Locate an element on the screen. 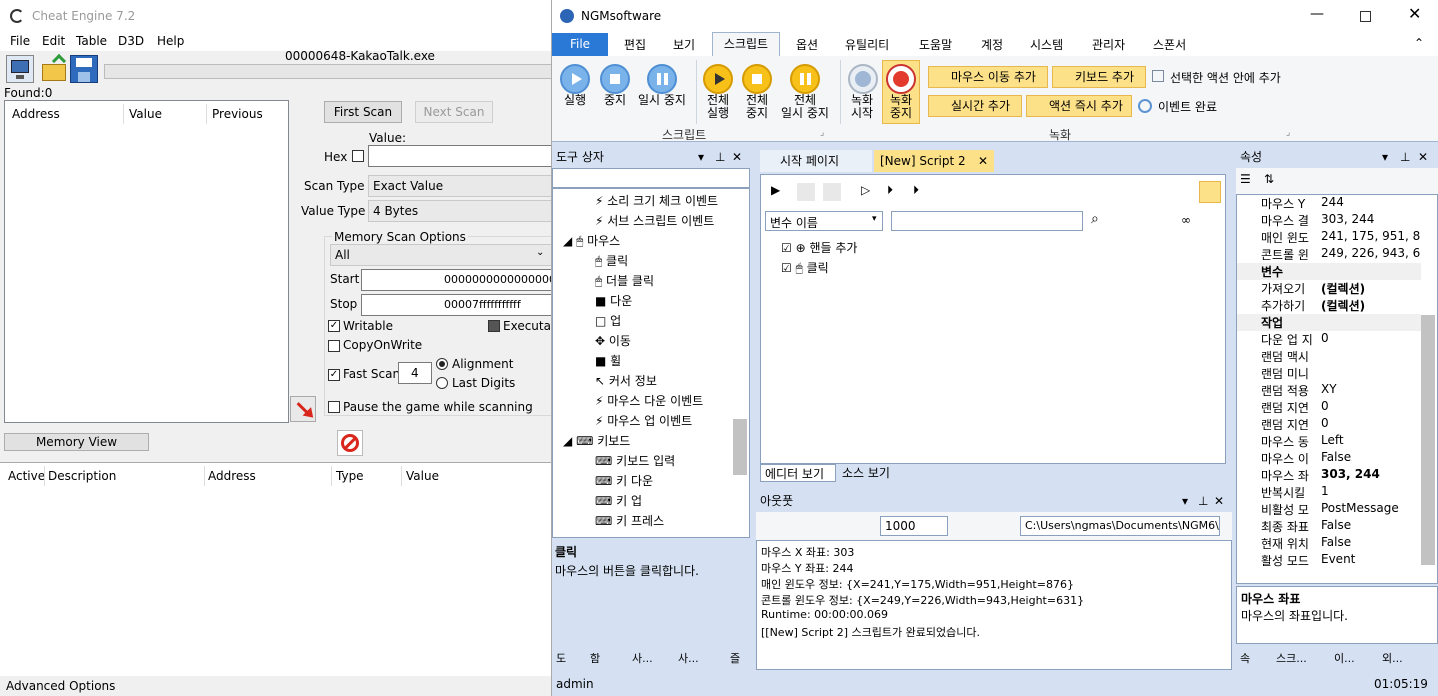  hex-checkbox is located at coordinates (358, 156).